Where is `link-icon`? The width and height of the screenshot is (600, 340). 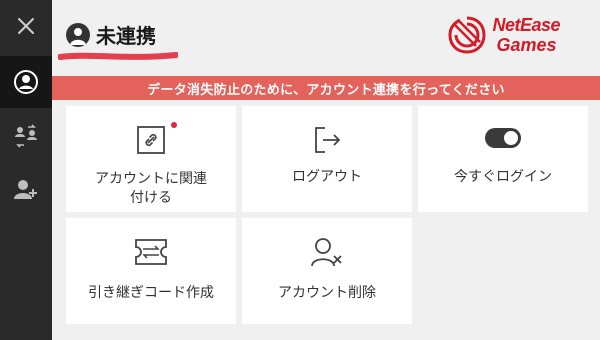
link-icon is located at coordinates (151, 140).